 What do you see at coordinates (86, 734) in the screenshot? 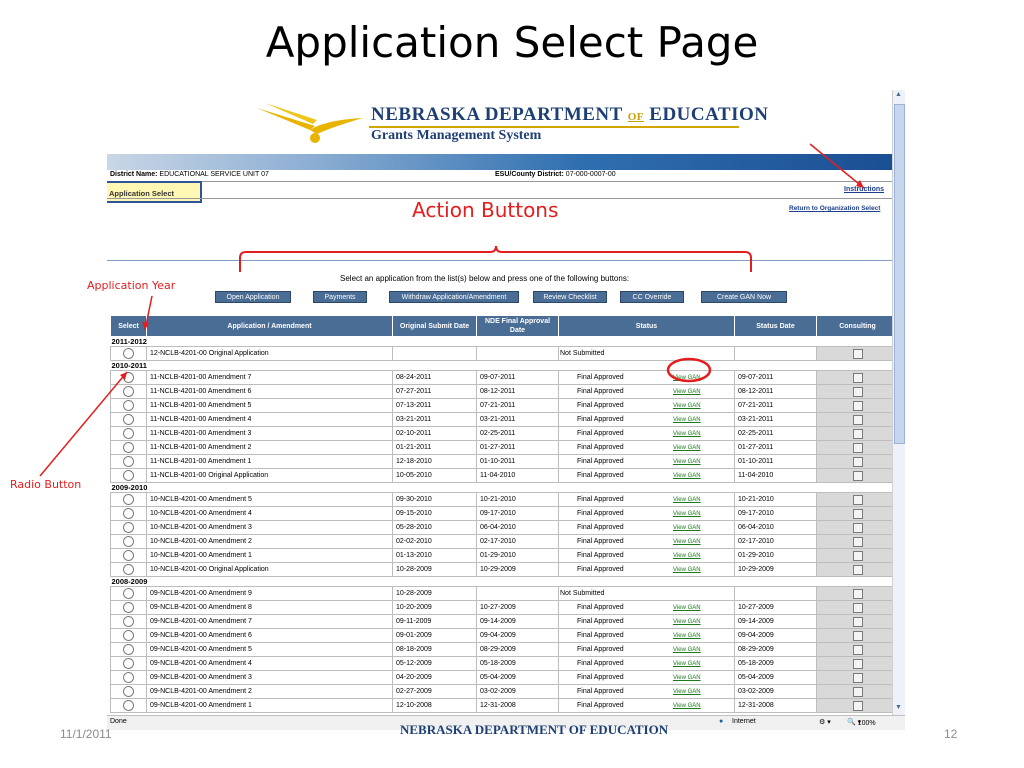
I see `slide-date: 11/1/2011` at bounding box center [86, 734].